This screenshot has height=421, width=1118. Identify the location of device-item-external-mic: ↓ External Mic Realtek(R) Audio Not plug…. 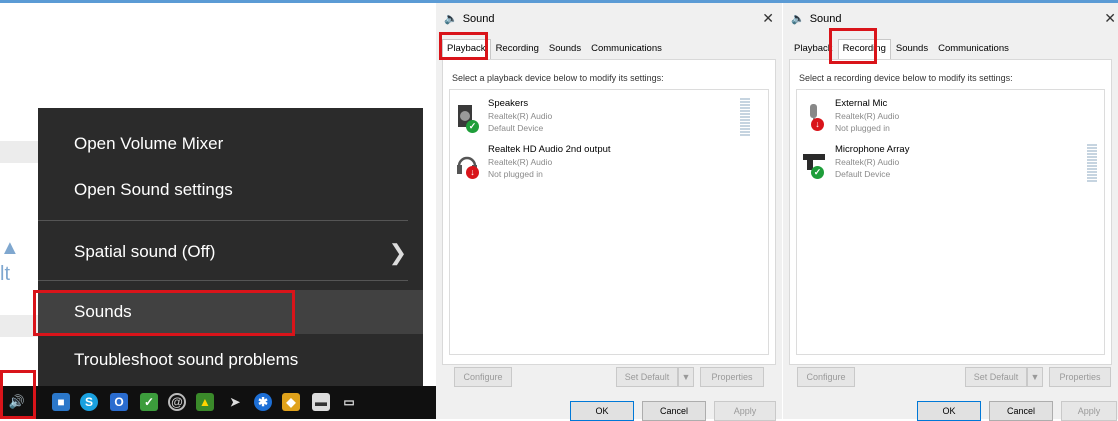
(943, 120).